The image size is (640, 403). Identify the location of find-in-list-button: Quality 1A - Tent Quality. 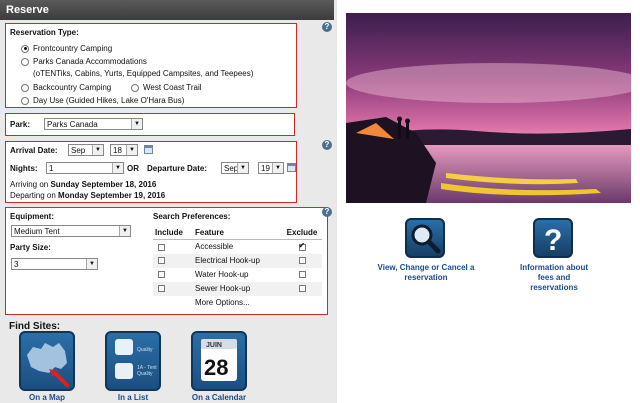
(133, 361).